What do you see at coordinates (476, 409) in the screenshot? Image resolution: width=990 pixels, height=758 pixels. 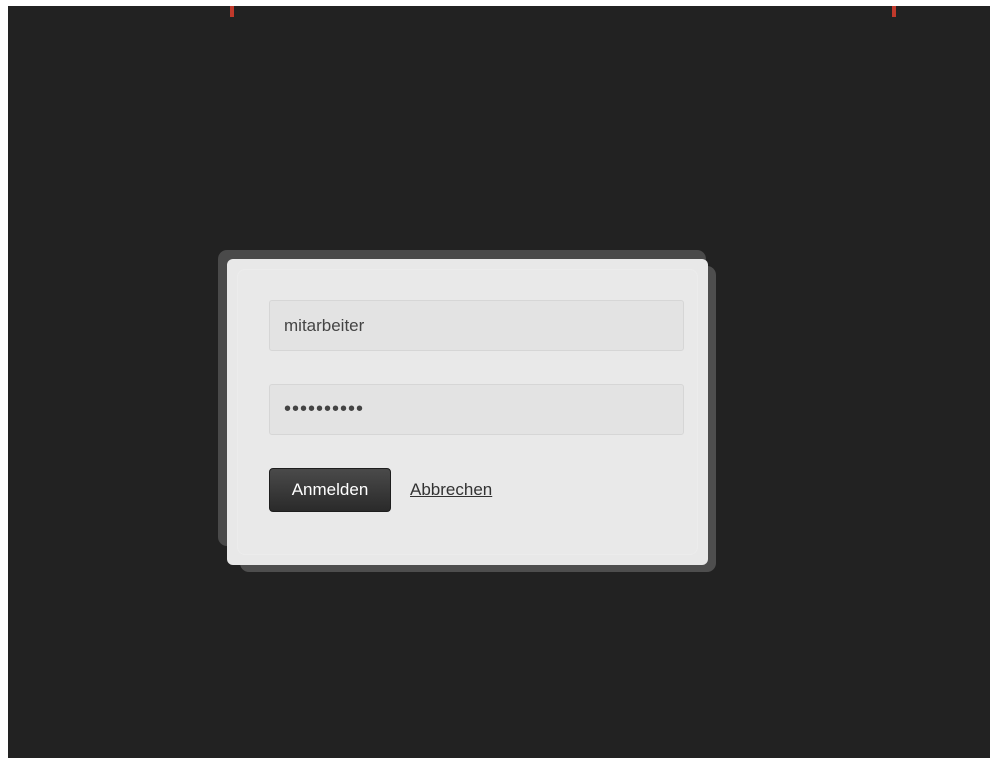 I see `password-input` at bounding box center [476, 409].